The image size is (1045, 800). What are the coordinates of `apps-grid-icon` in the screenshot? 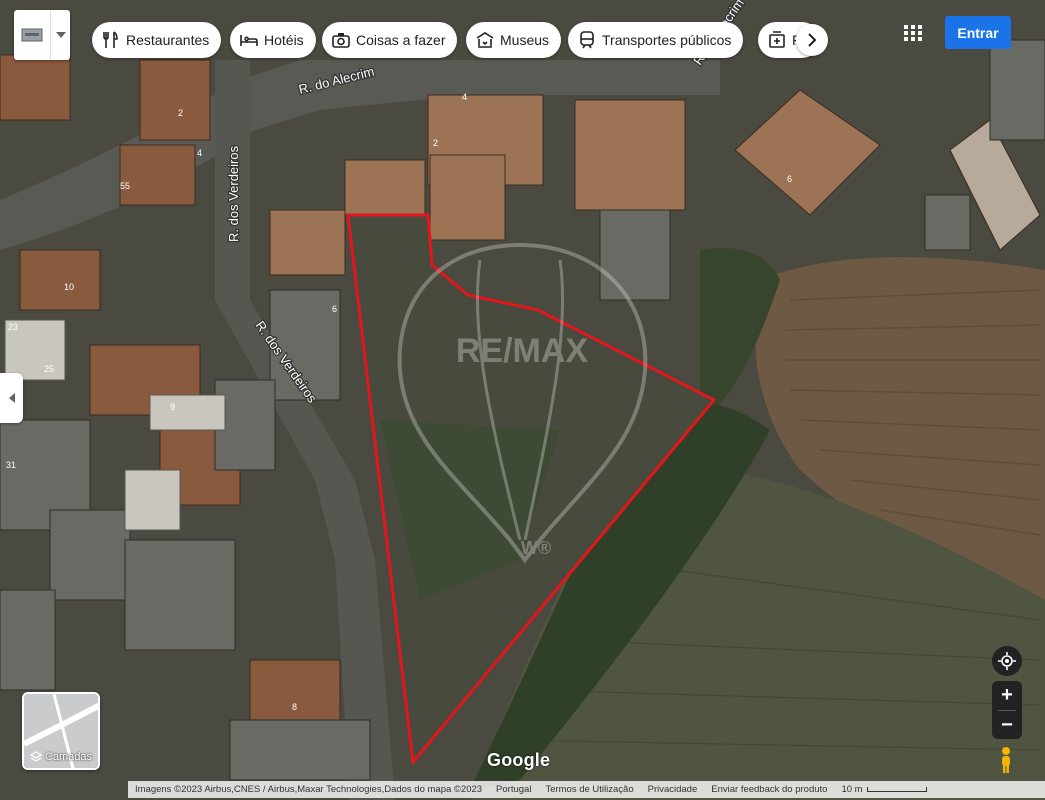 It's located at (913, 33).